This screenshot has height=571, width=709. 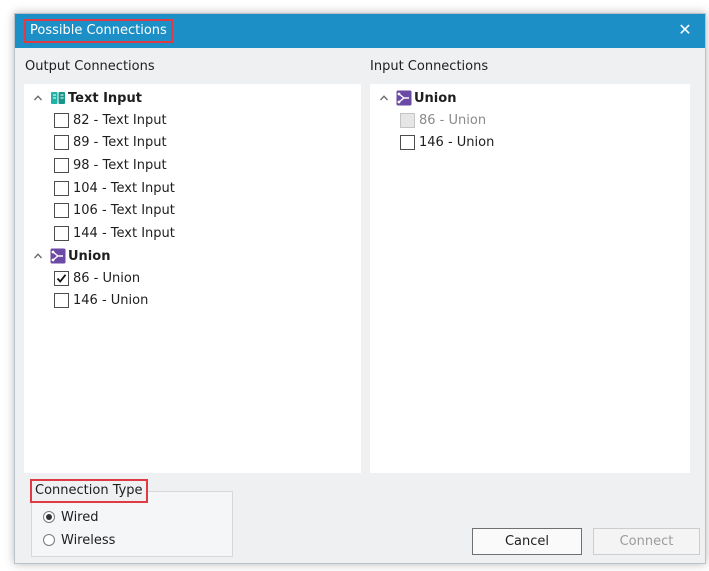 I want to click on input-group-union: Union, so click(x=417, y=98).